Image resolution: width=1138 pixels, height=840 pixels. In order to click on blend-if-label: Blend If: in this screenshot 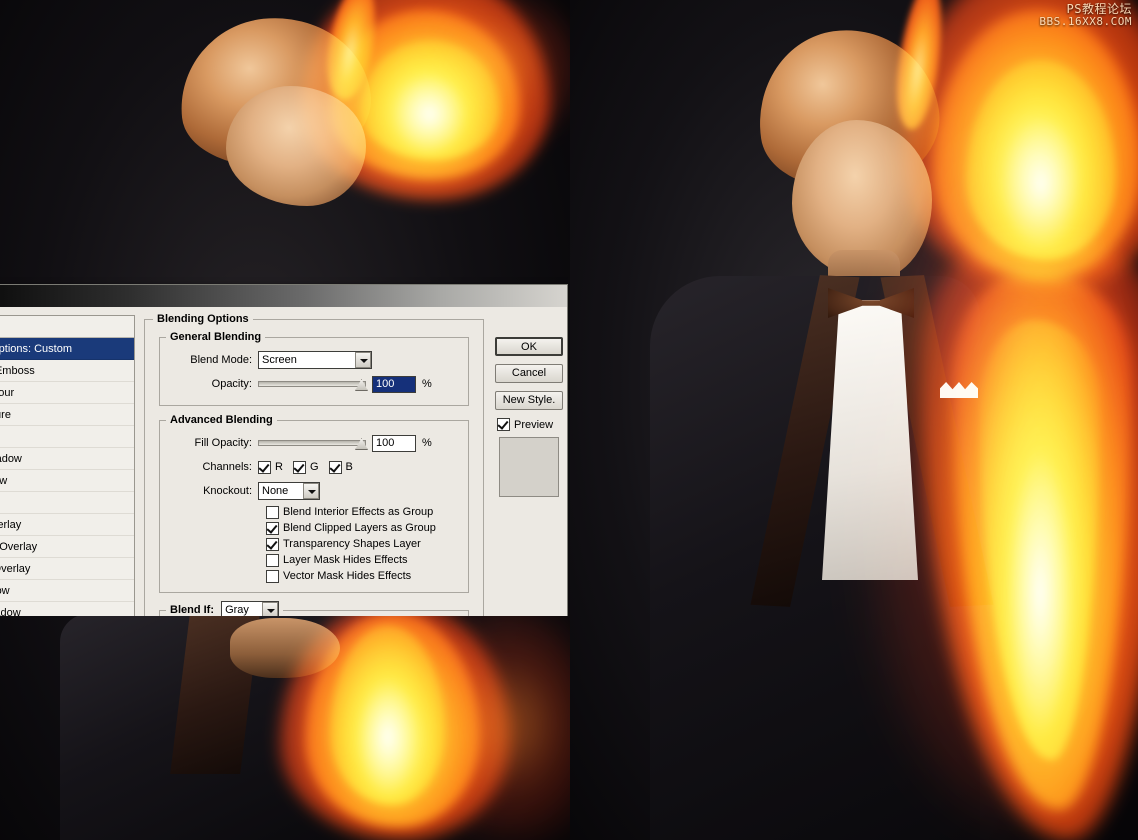, I will do `click(192, 610)`.